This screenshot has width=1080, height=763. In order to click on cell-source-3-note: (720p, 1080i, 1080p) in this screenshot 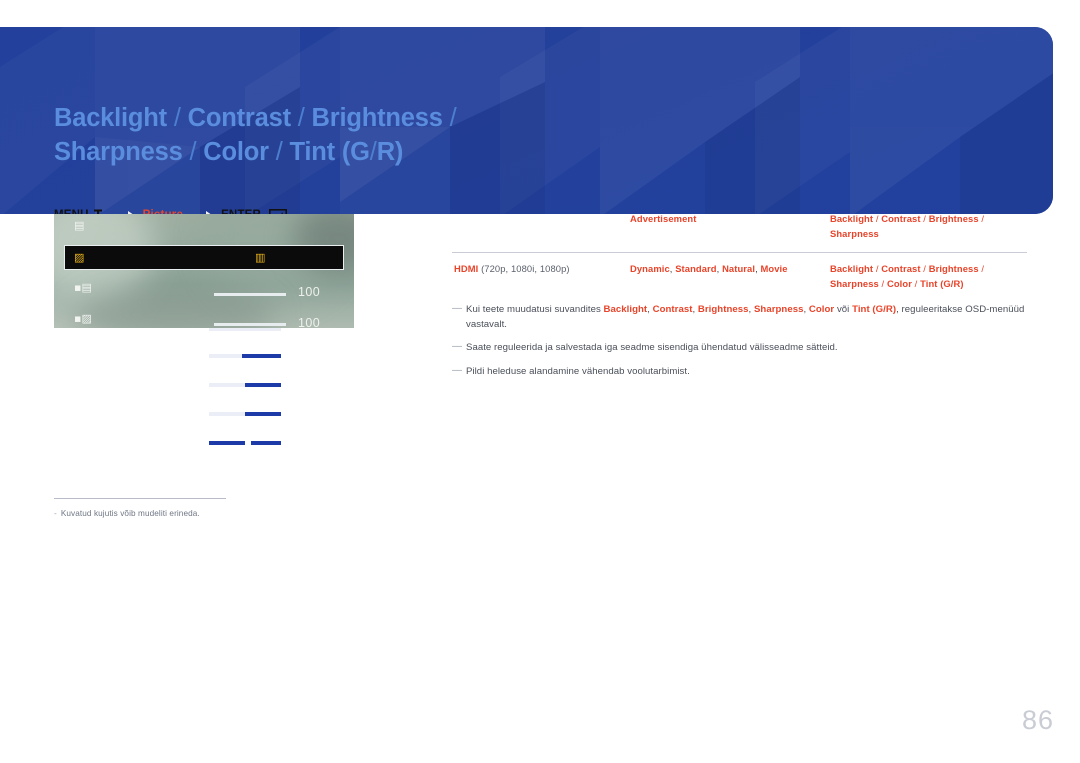, I will do `click(525, 268)`.